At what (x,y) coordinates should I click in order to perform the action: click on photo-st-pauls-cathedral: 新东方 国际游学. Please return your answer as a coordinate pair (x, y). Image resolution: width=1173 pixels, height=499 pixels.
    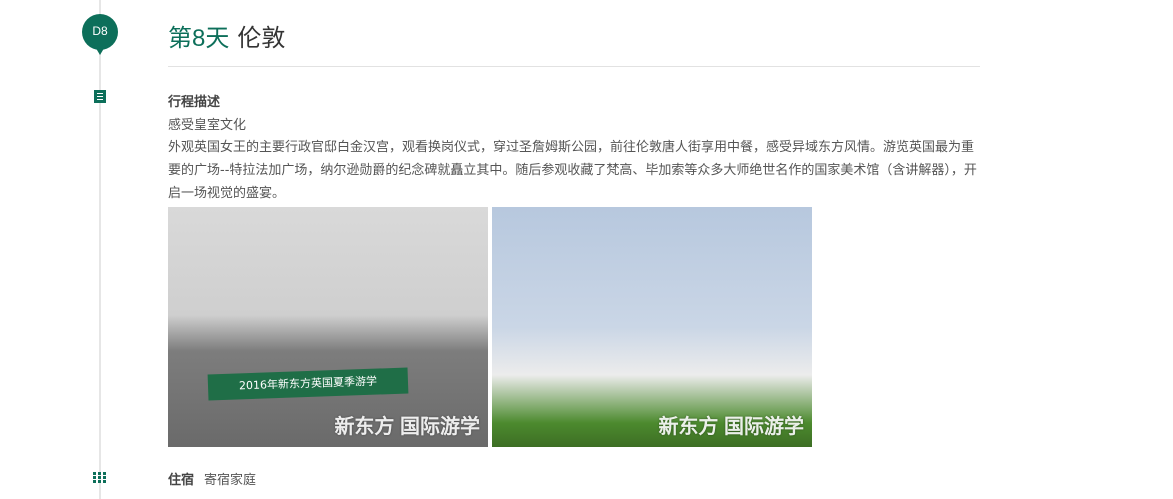
    Looking at the image, I should click on (652, 327).